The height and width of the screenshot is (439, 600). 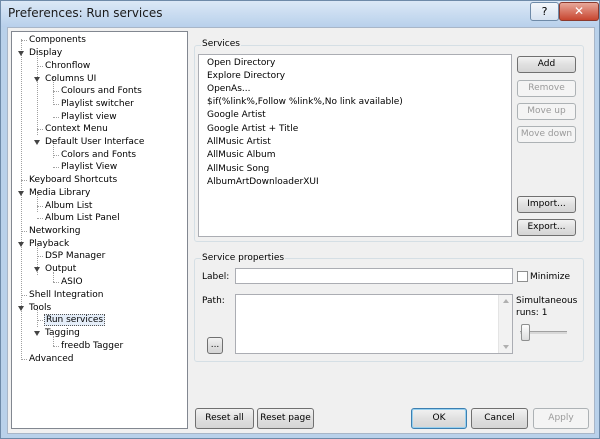 I want to click on tree-item-label: Default User Interface, so click(x=95, y=142).